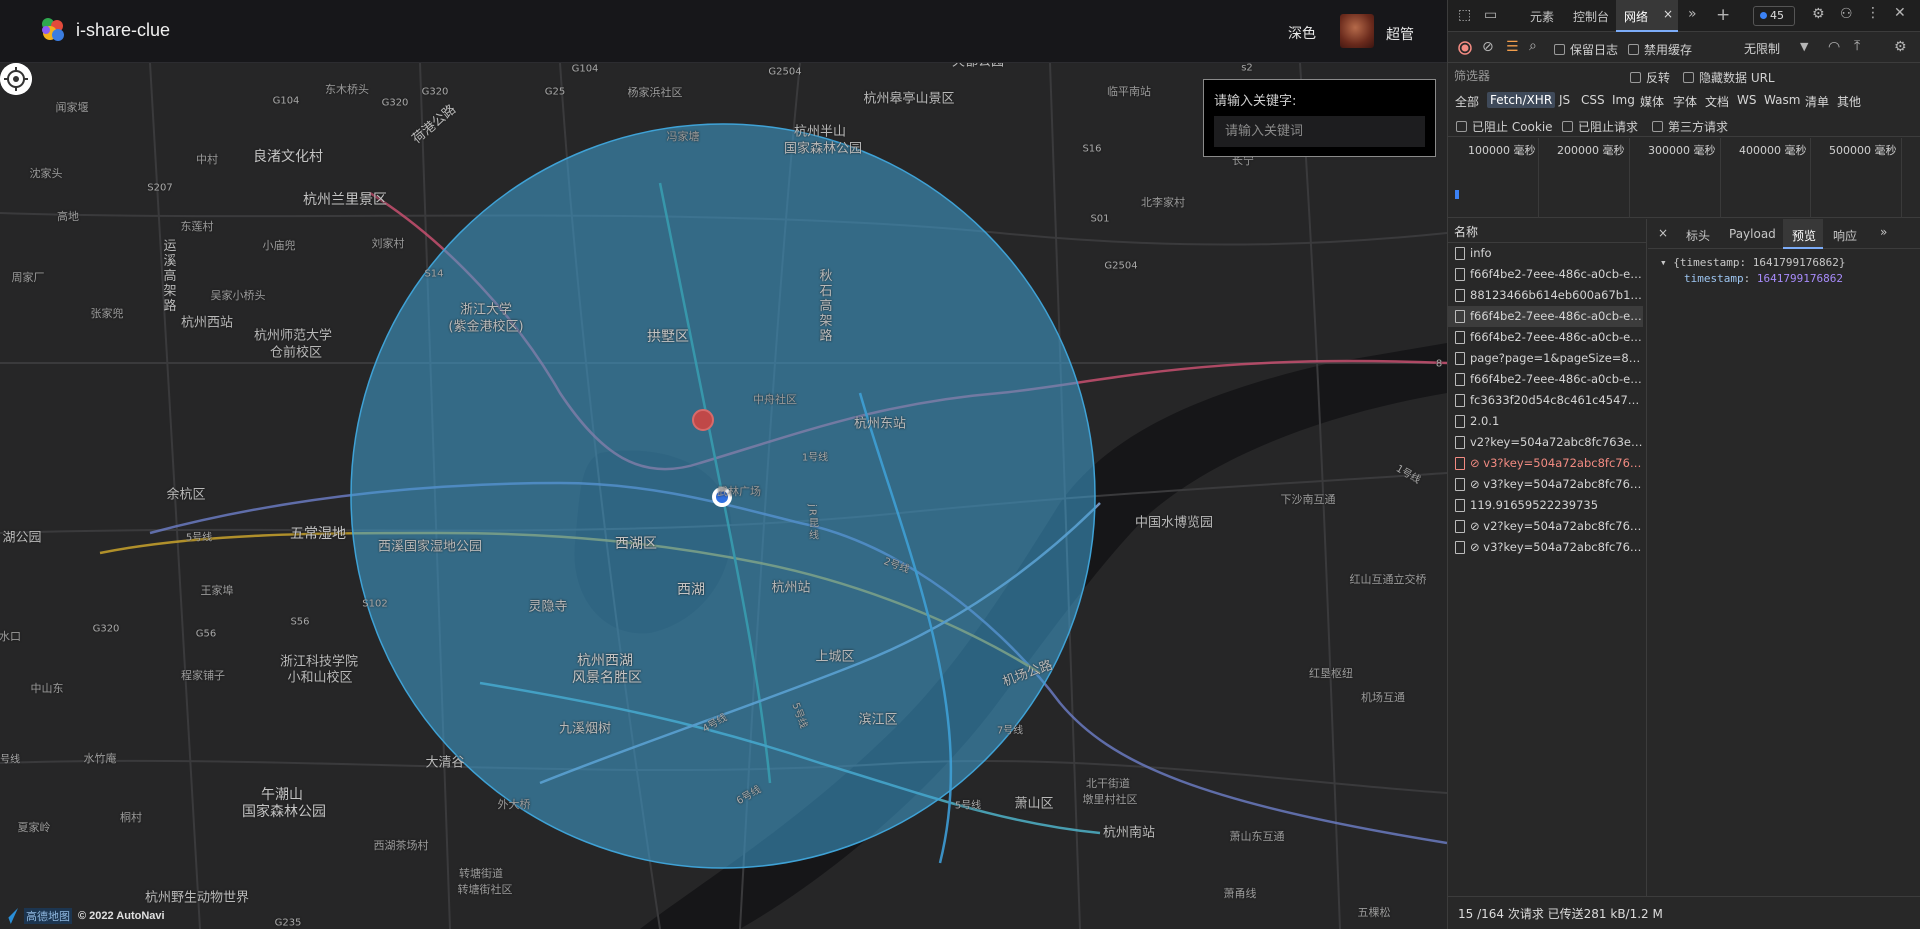  I want to click on device-toolbar-icon: ▭, so click(1490, 15).